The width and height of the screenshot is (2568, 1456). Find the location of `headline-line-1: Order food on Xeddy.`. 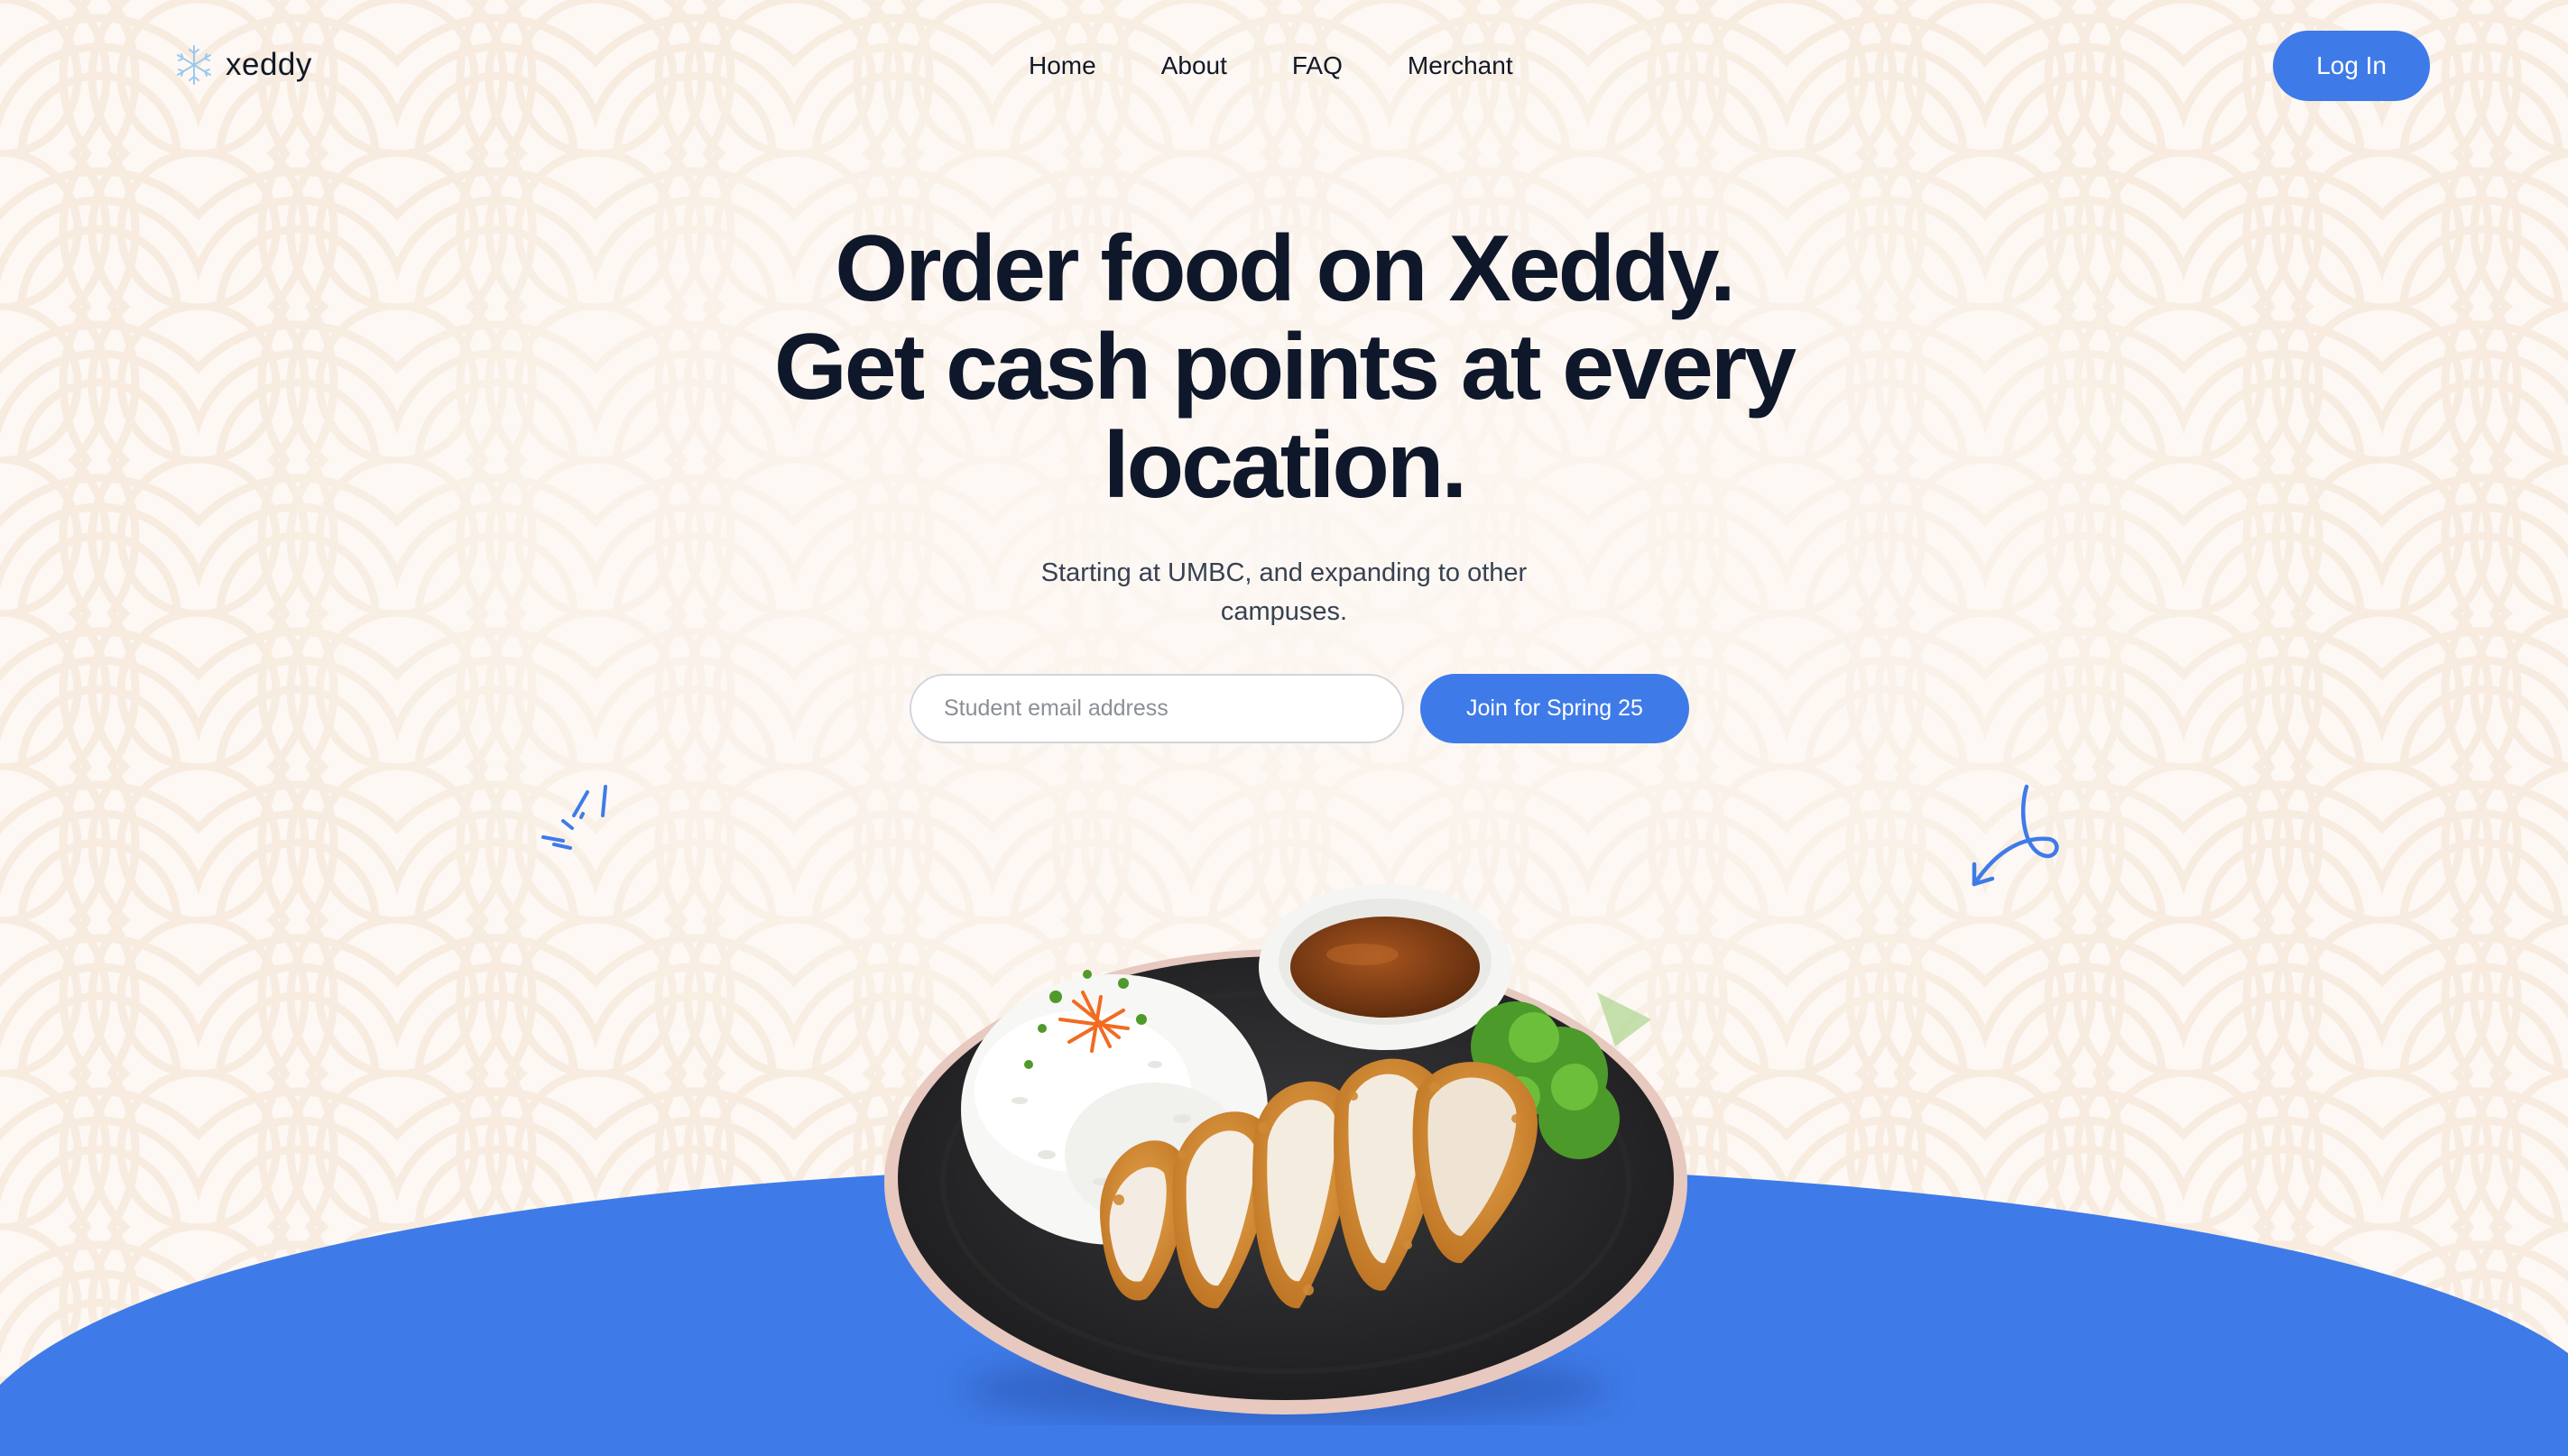

headline-line-1: Order food on Xeddy. is located at coordinates (1285, 269).